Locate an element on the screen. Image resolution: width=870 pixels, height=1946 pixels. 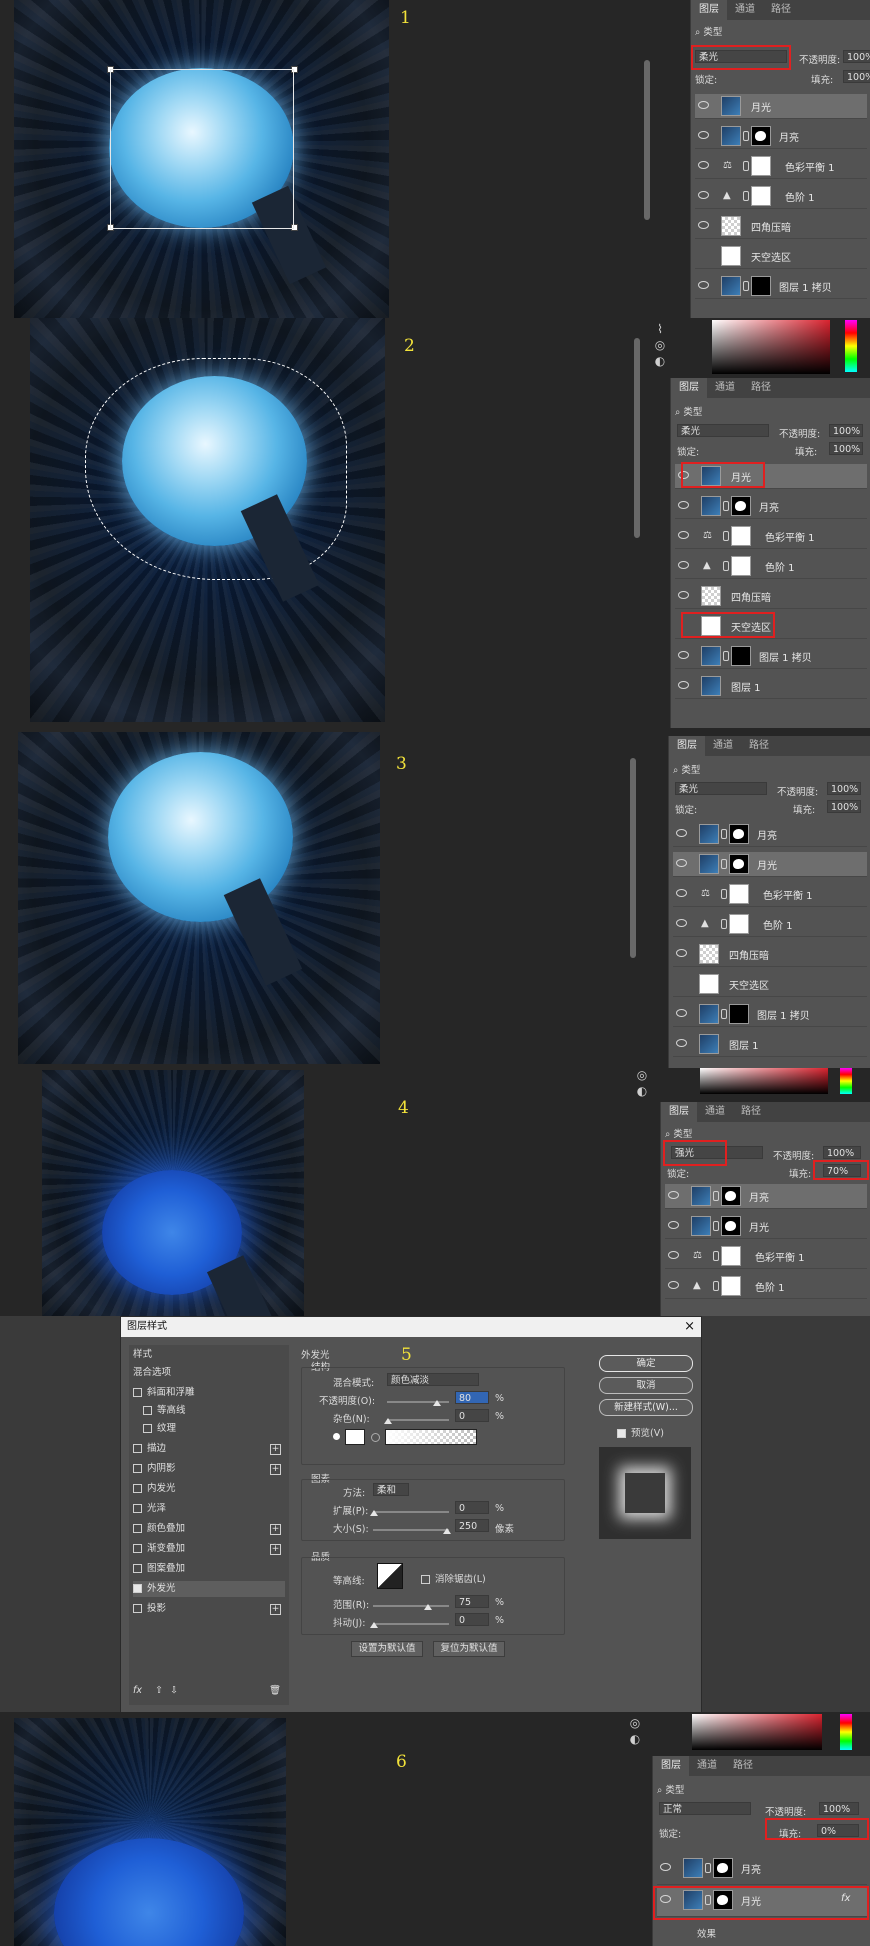
transform-box is located at coordinates (202, 149).